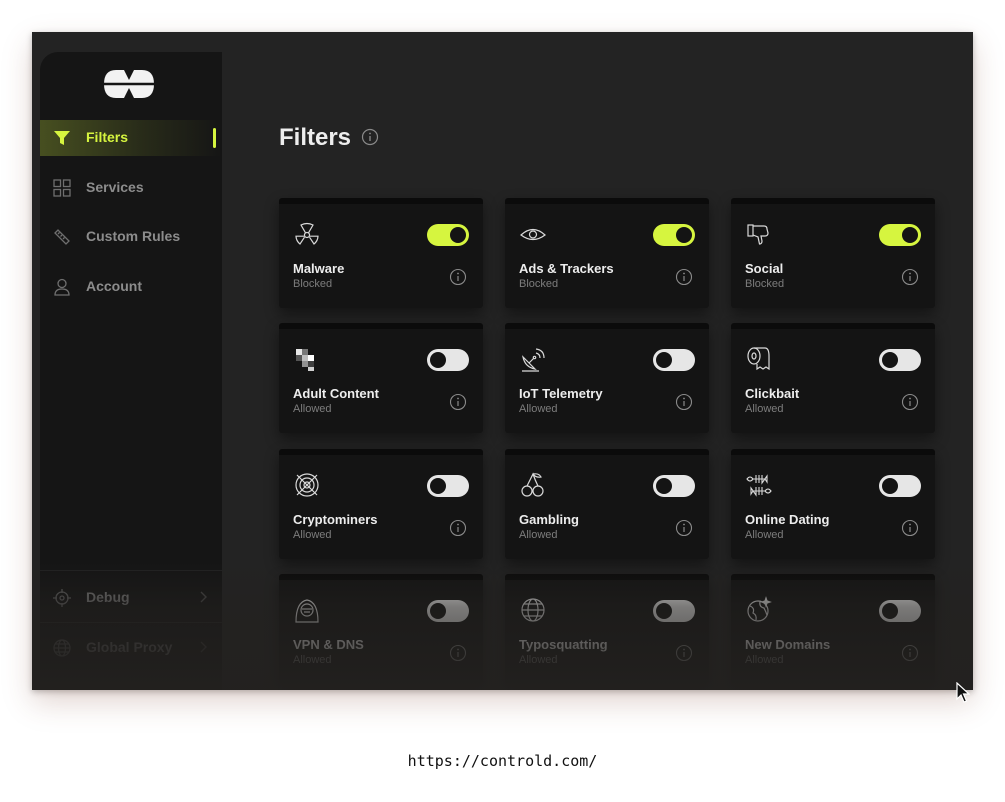 The image size is (1005, 802). What do you see at coordinates (772, 393) in the screenshot?
I see `filter-name: Clickbait` at bounding box center [772, 393].